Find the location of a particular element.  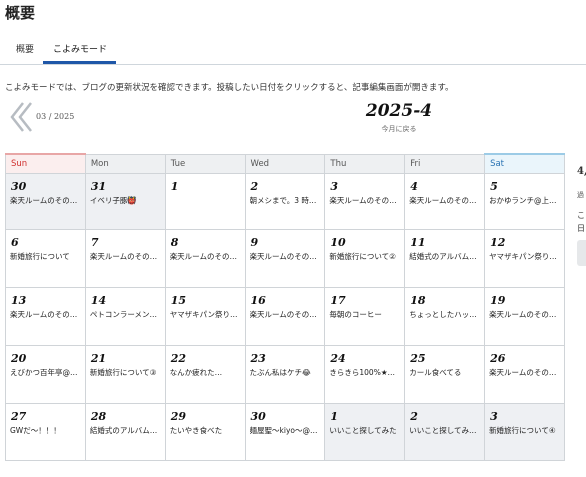

post-title-link: いいこと探してみた is located at coordinates (365, 431).